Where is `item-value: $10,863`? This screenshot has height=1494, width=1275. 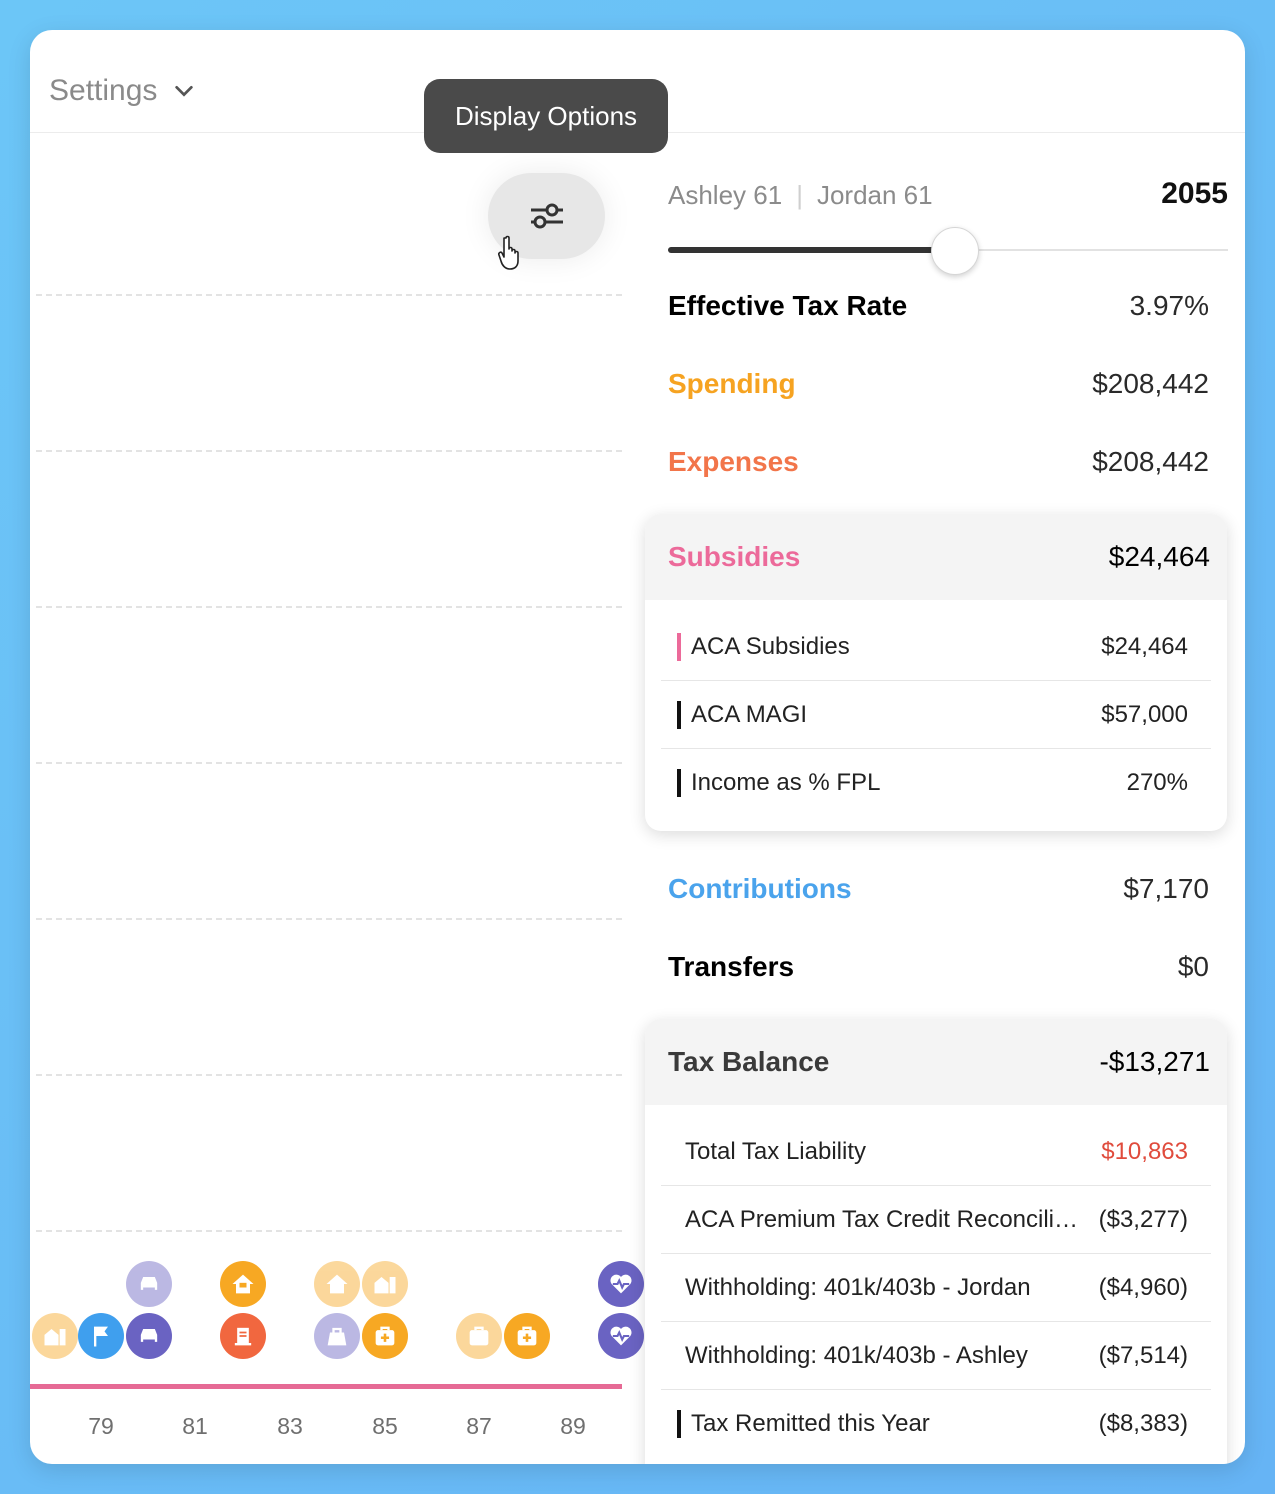 item-value: $10,863 is located at coordinates (1144, 1151).